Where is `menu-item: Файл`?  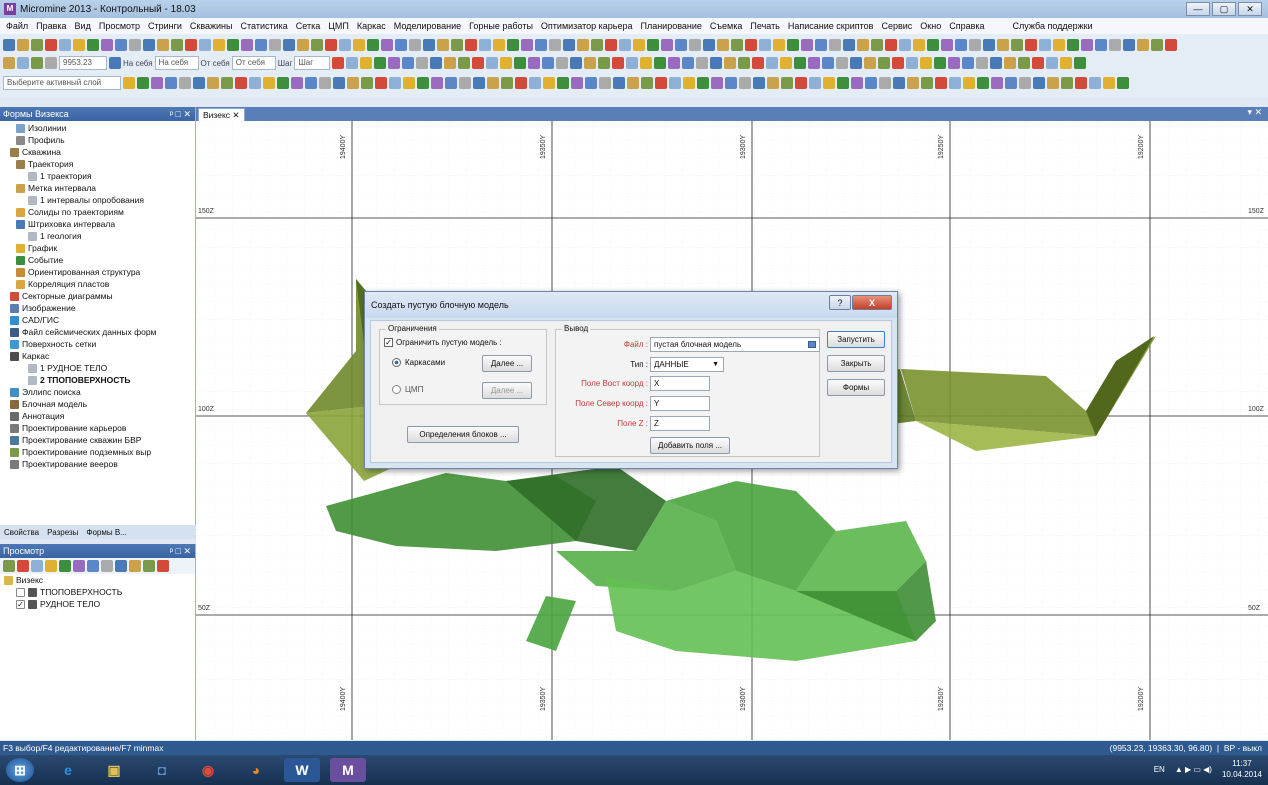
menu-item: Файл is located at coordinates (17, 26).